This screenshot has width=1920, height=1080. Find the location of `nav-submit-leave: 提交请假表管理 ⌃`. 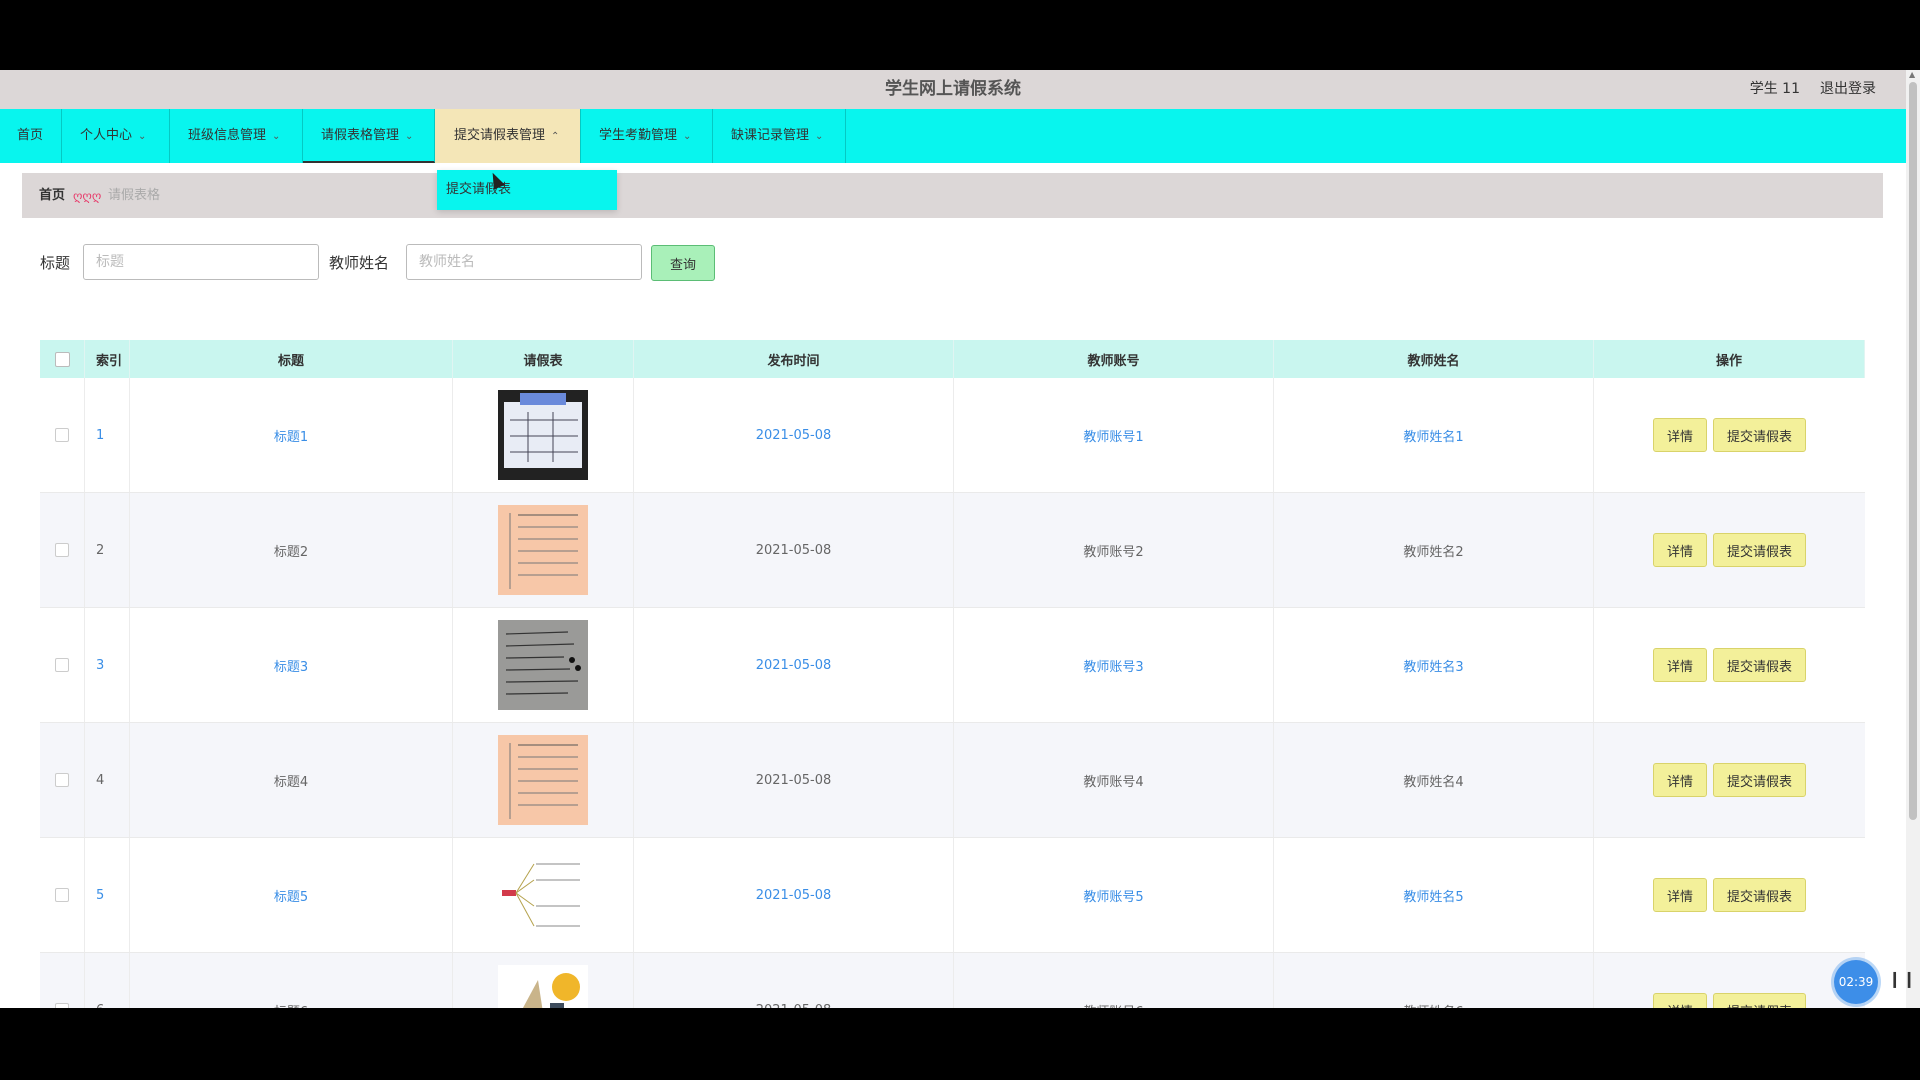

nav-submit-leave: 提交请假表管理 ⌃ is located at coordinates (508, 136).